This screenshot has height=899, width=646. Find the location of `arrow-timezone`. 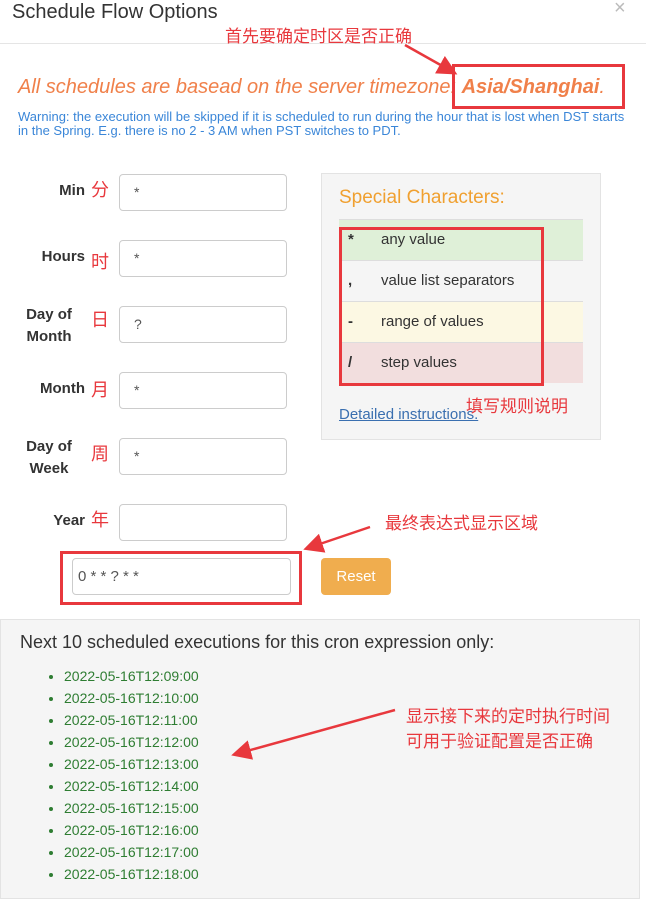

arrow-timezone is located at coordinates (431, 59).